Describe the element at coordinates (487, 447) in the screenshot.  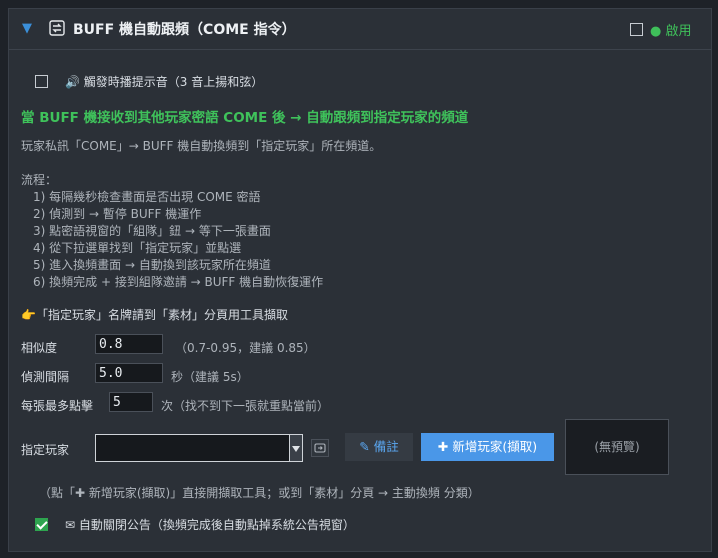
I see `add-player-button: ✚ 新增玩家(擷取)` at that location.